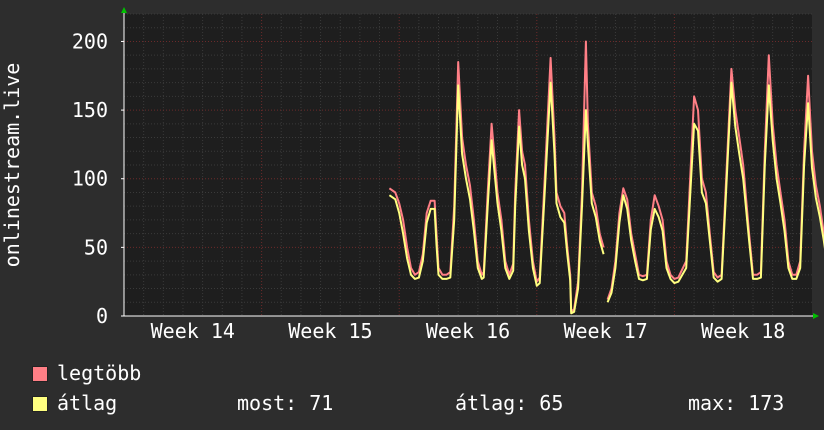 The width and height of the screenshot is (824, 430). What do you see at coordinates (40, 404) in the screenshot?
I see `legend-avg-swatch` at bounding box center [40, 404].